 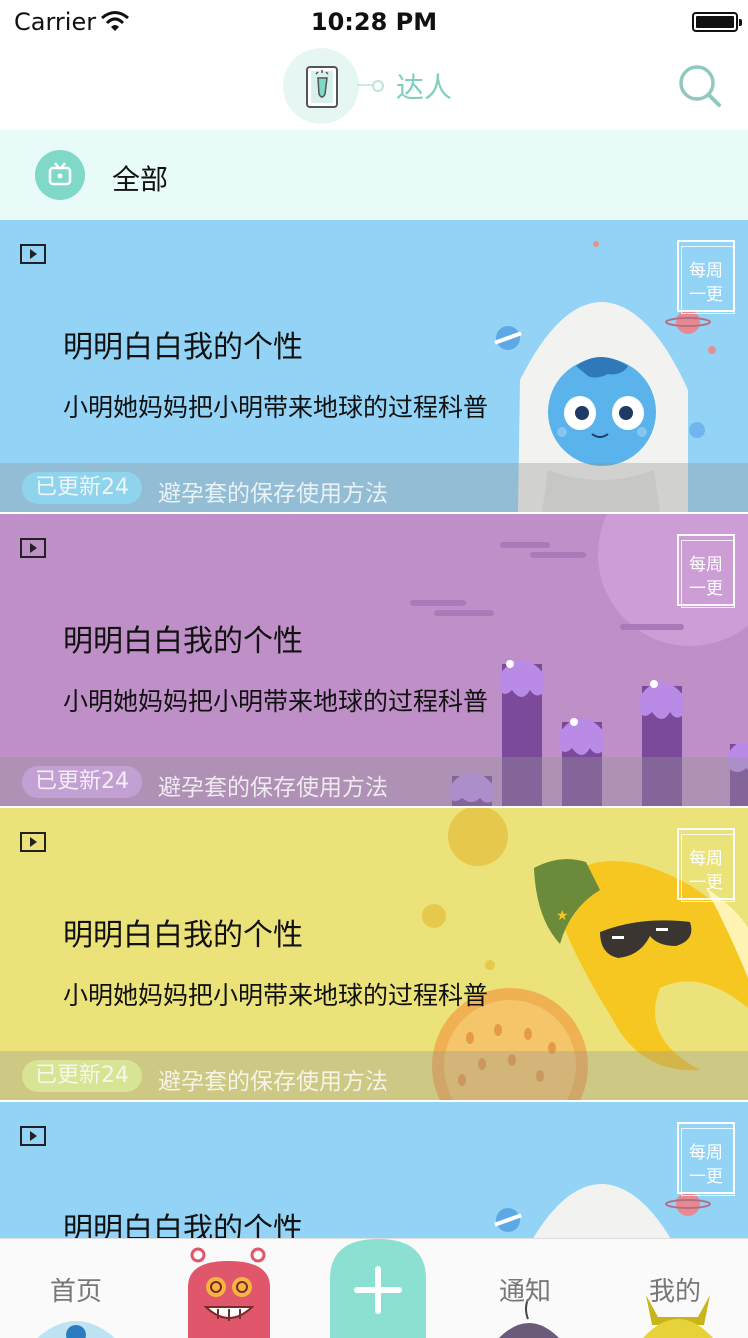 What do you see at coordinates (424, 87) in the screenshot?
I see `page-title: 达人` at bounding box center [424, 87].